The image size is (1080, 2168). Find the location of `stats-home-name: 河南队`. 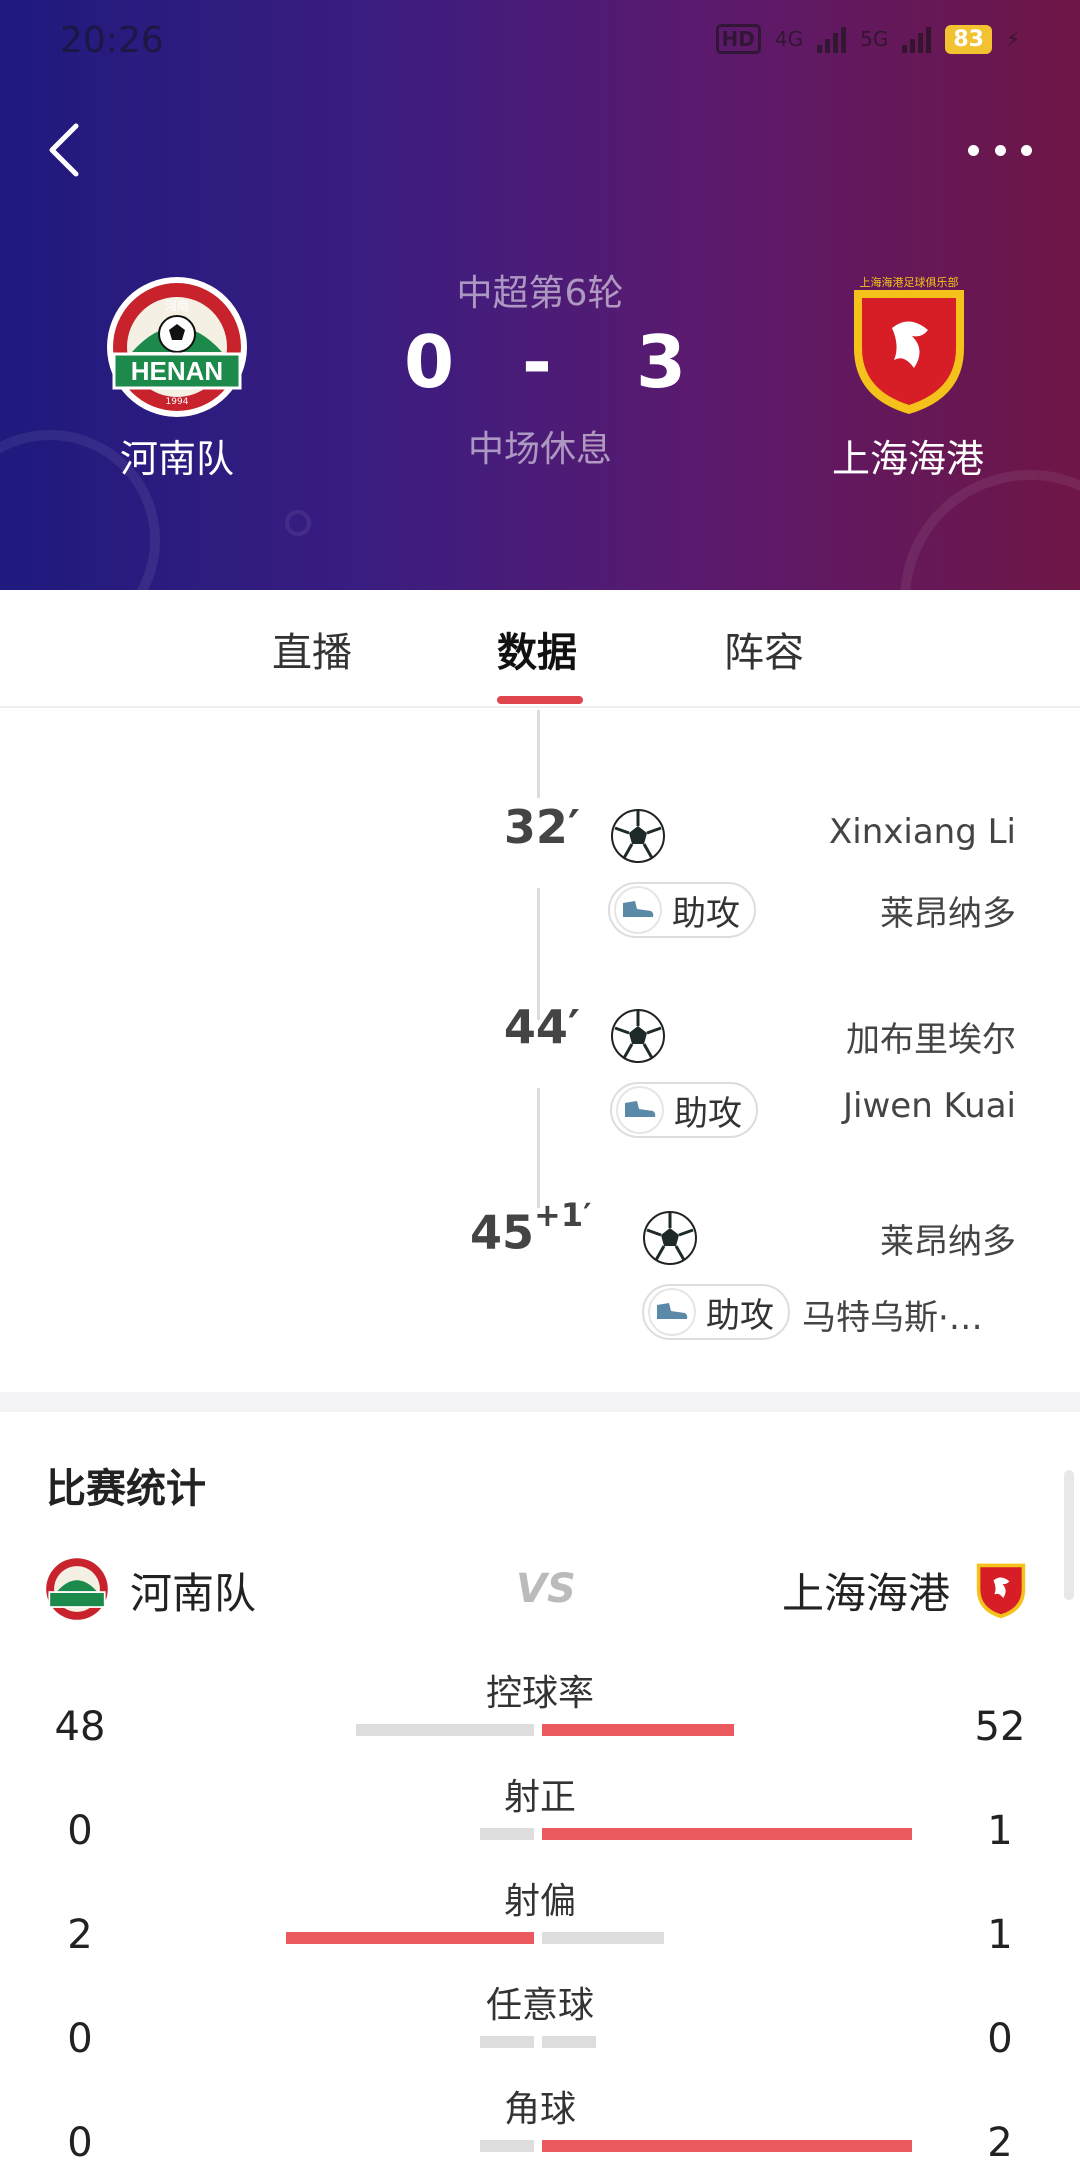

stats-home-name: 河南队 is located at coordinates (193, 1593).